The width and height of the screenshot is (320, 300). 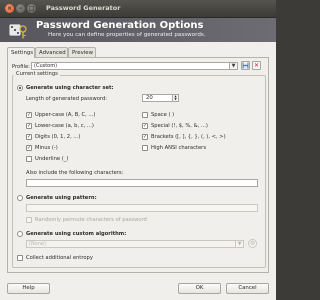 I want to click on window-title: Password Generator, so click(x=83, y=8).